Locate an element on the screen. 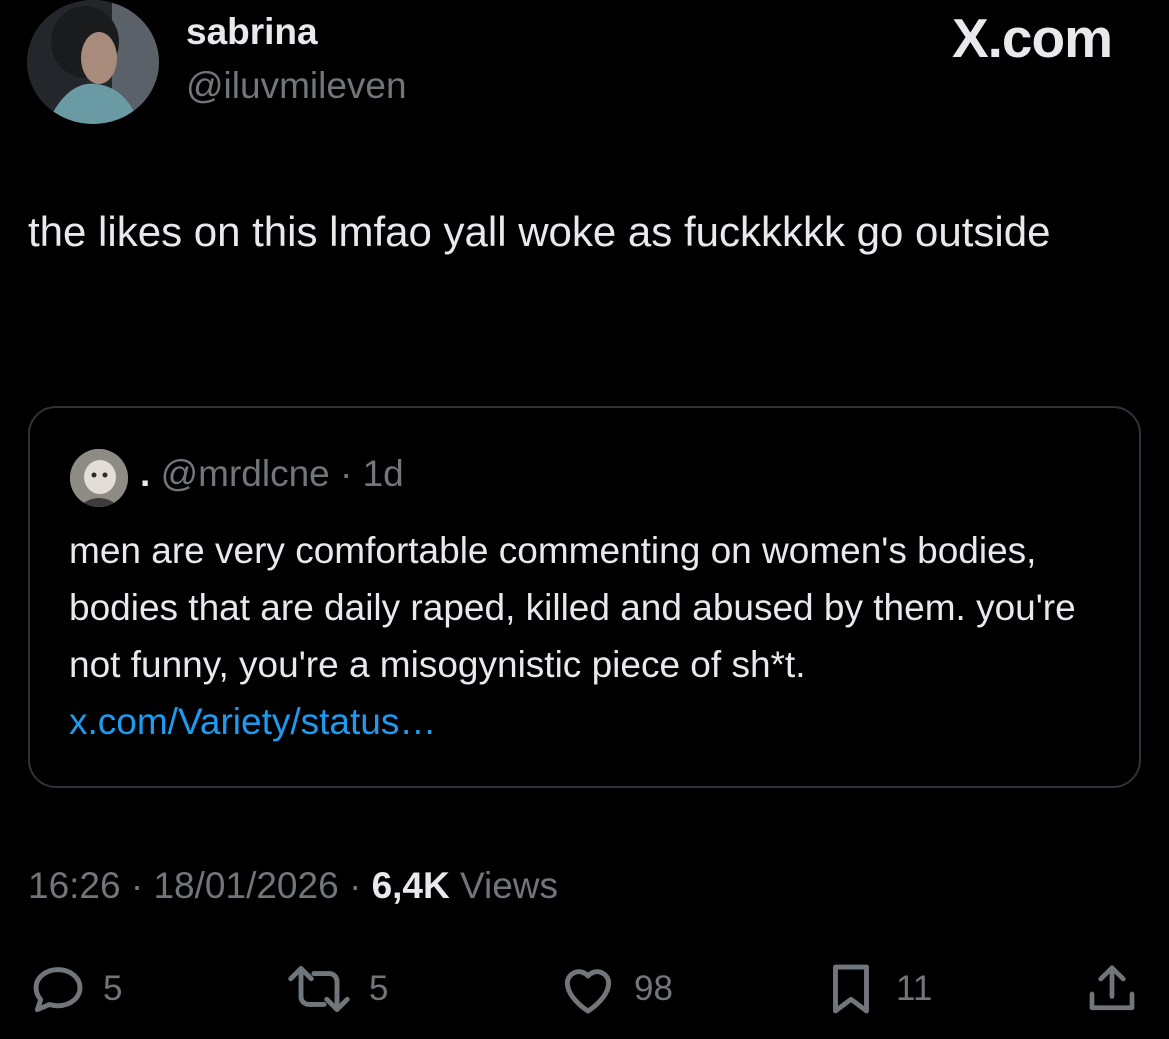 The height and width of the screenshot is (1039, 1169). quote-age: 1d is located at coordinates (383, 473).